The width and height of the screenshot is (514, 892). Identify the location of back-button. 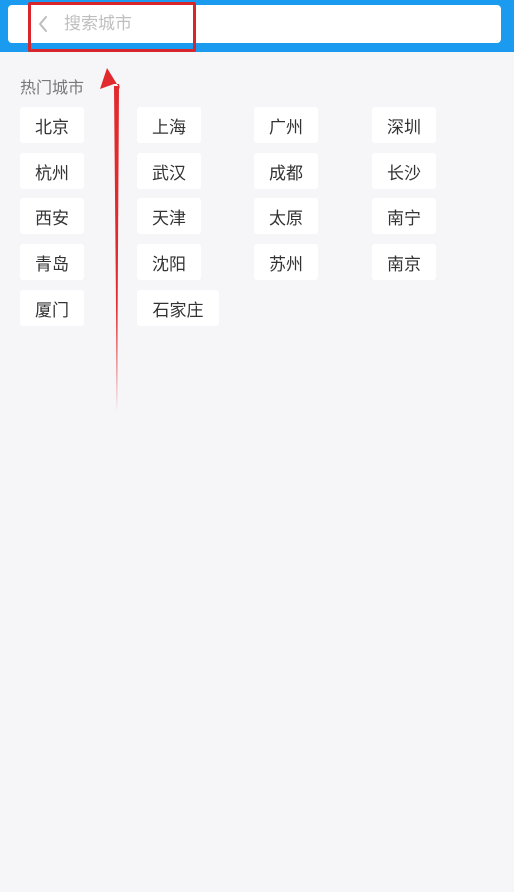
(43, 24).